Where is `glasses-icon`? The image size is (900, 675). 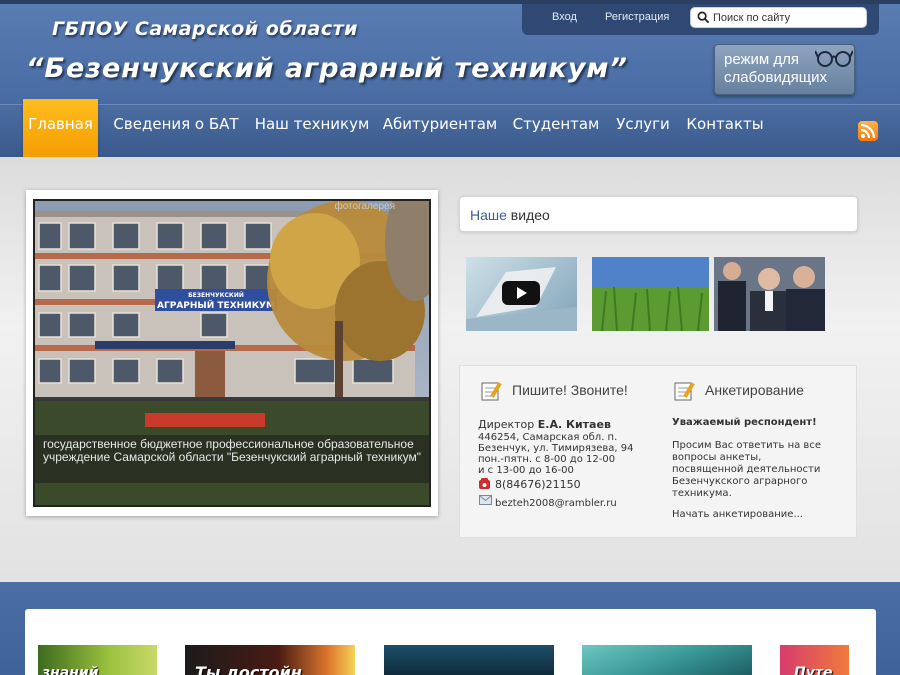
glasses-icon is located at coordinates (834, 58).